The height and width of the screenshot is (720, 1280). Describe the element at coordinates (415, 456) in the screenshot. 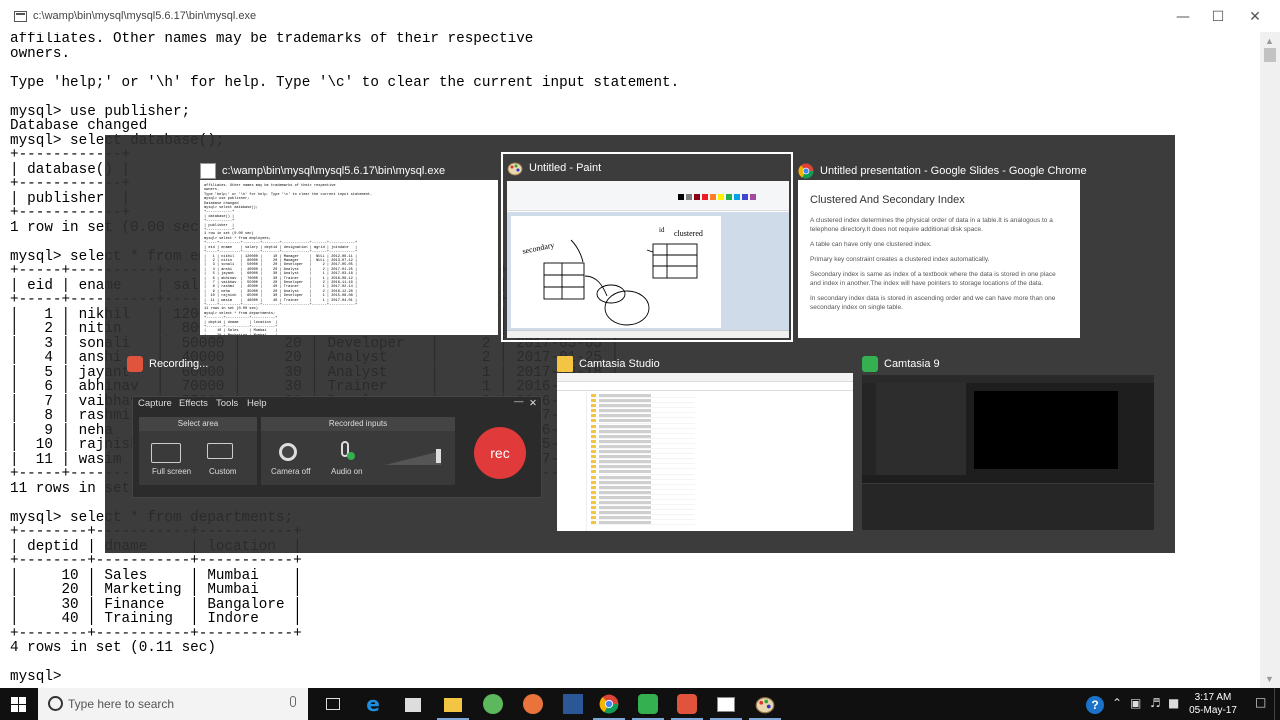

I see `audio-volume-slider` at that location.